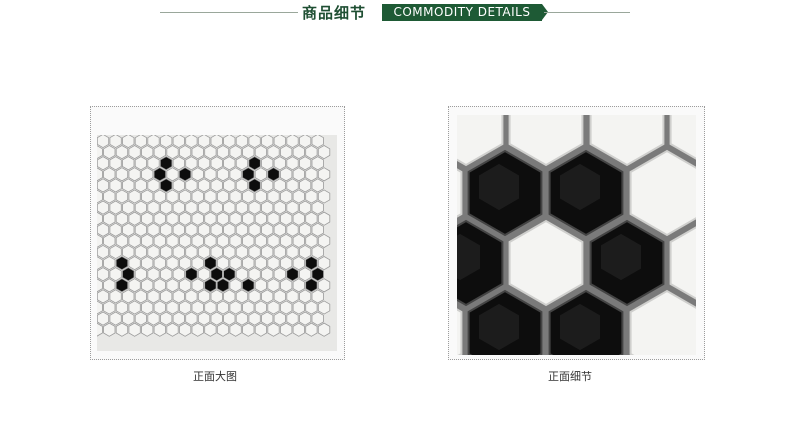  I want to click on header-title-en-banner: COMMODITY DETAILS, so click(465, 12).